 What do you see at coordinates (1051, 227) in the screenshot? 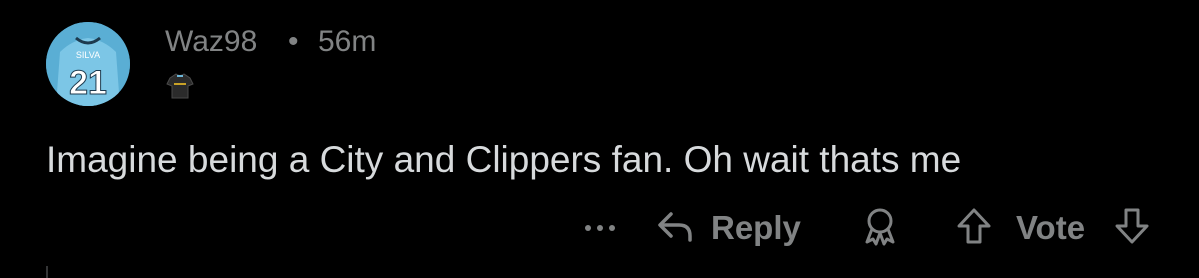
I see `vote-count-label: Vote` at bounding box center [1051, 227].